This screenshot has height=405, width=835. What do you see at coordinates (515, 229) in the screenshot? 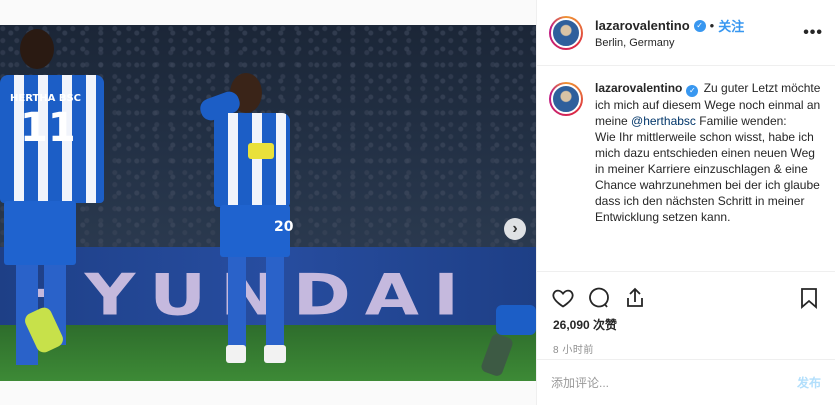
I see `next-slide-button: ›` at bounding box center [515, 229].